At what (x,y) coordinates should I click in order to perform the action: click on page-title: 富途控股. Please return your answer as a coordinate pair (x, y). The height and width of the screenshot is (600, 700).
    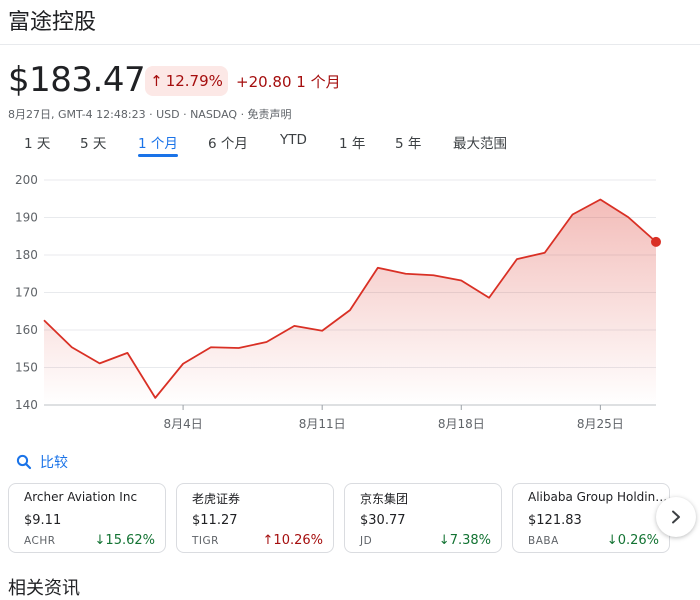
    Looking at the image, I should click on (52, 22).